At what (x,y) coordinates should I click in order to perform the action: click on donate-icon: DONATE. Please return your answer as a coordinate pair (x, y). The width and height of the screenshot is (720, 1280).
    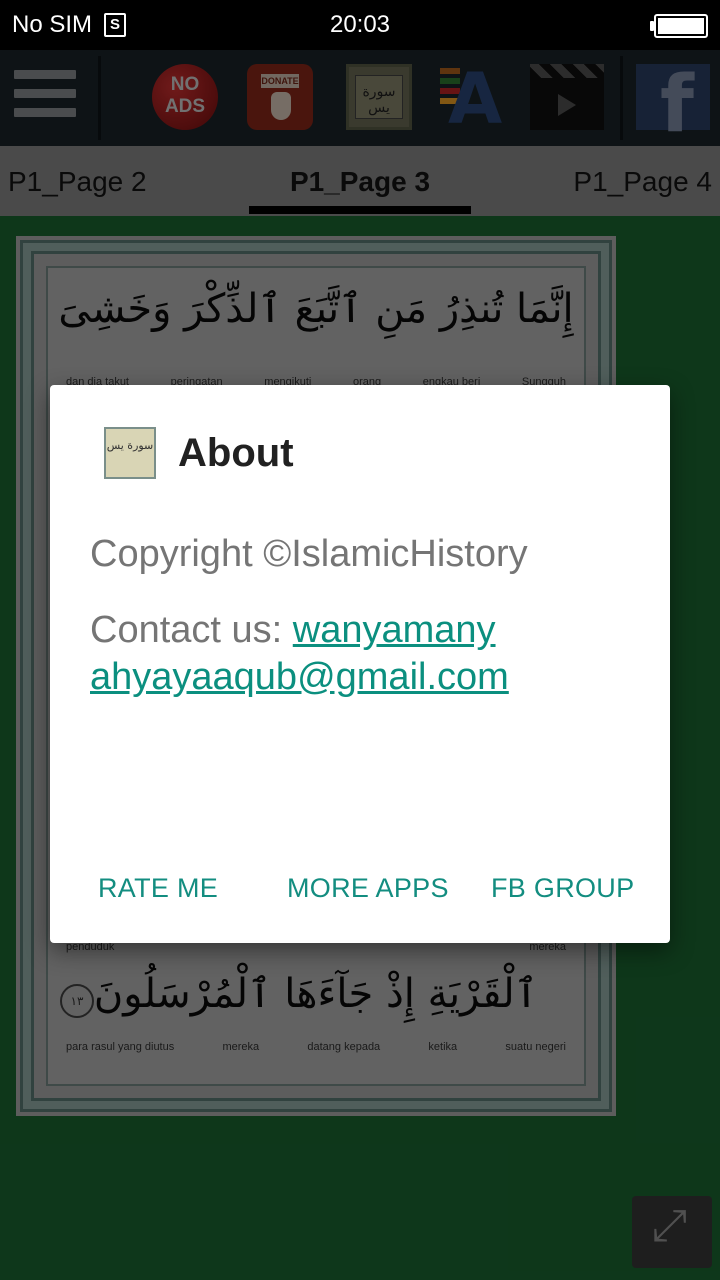
    Looking at the image, I should click on (280, 97).